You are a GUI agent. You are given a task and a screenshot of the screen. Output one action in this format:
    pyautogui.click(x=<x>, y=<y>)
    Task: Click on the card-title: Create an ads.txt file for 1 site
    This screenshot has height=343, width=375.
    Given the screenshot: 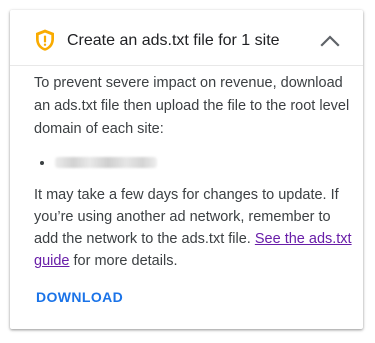 What is the action you would take?
    pyautogui.click(x=173, y=40)
    